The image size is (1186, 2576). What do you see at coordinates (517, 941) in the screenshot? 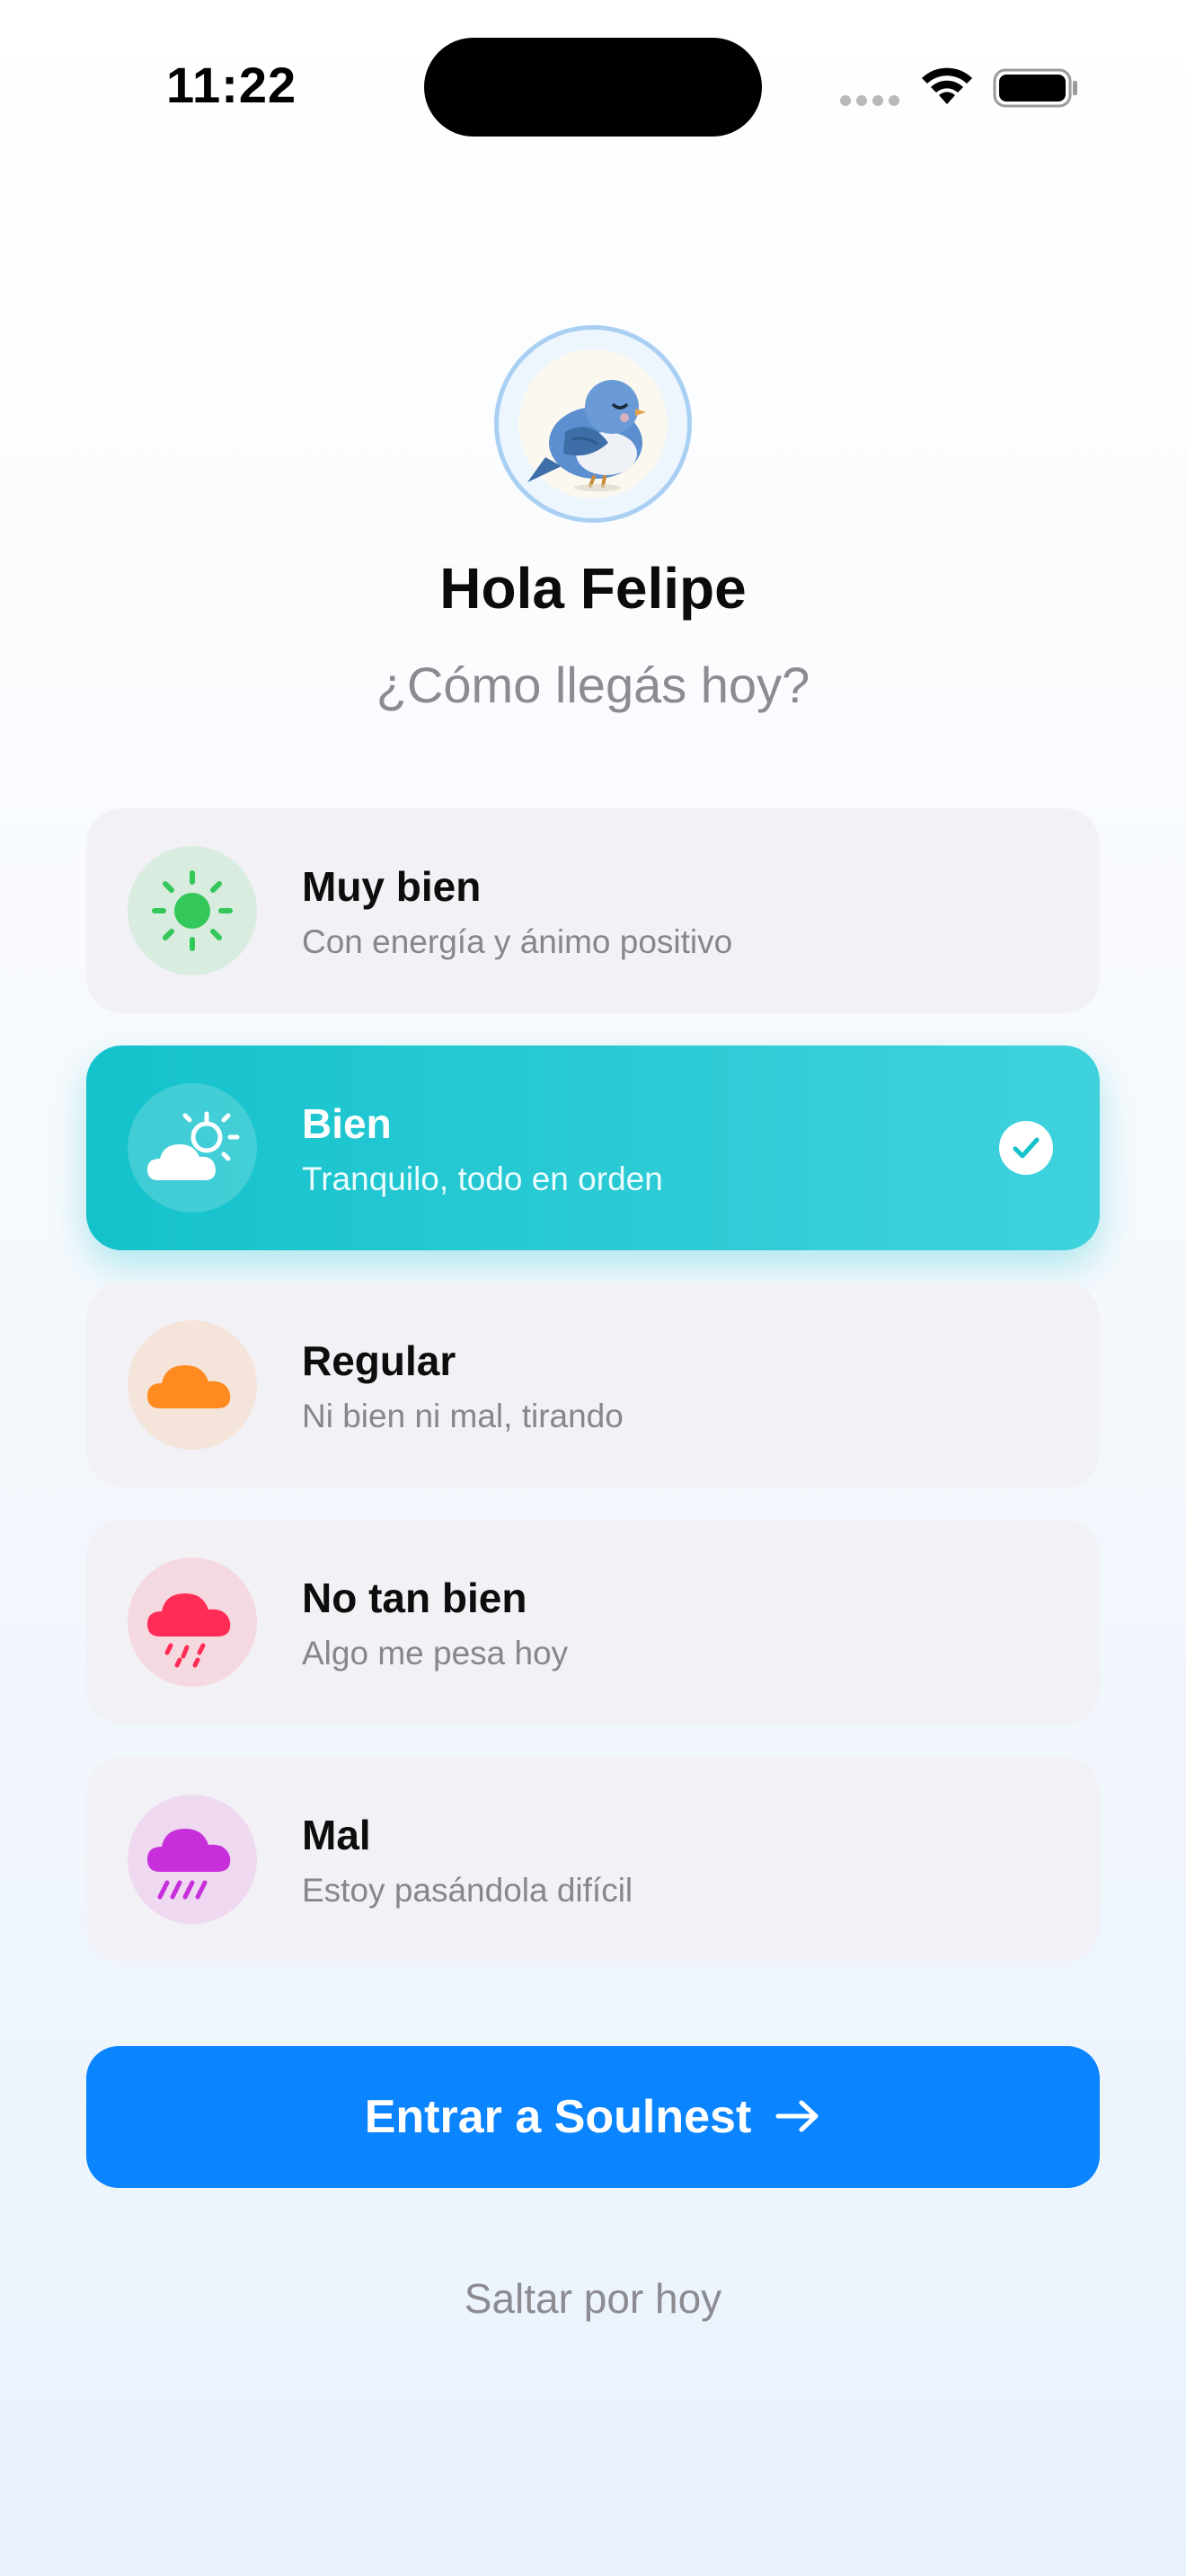
I see `mood-subtitle: Con energía y ánimo positivo` at bounding box center [517, 941].